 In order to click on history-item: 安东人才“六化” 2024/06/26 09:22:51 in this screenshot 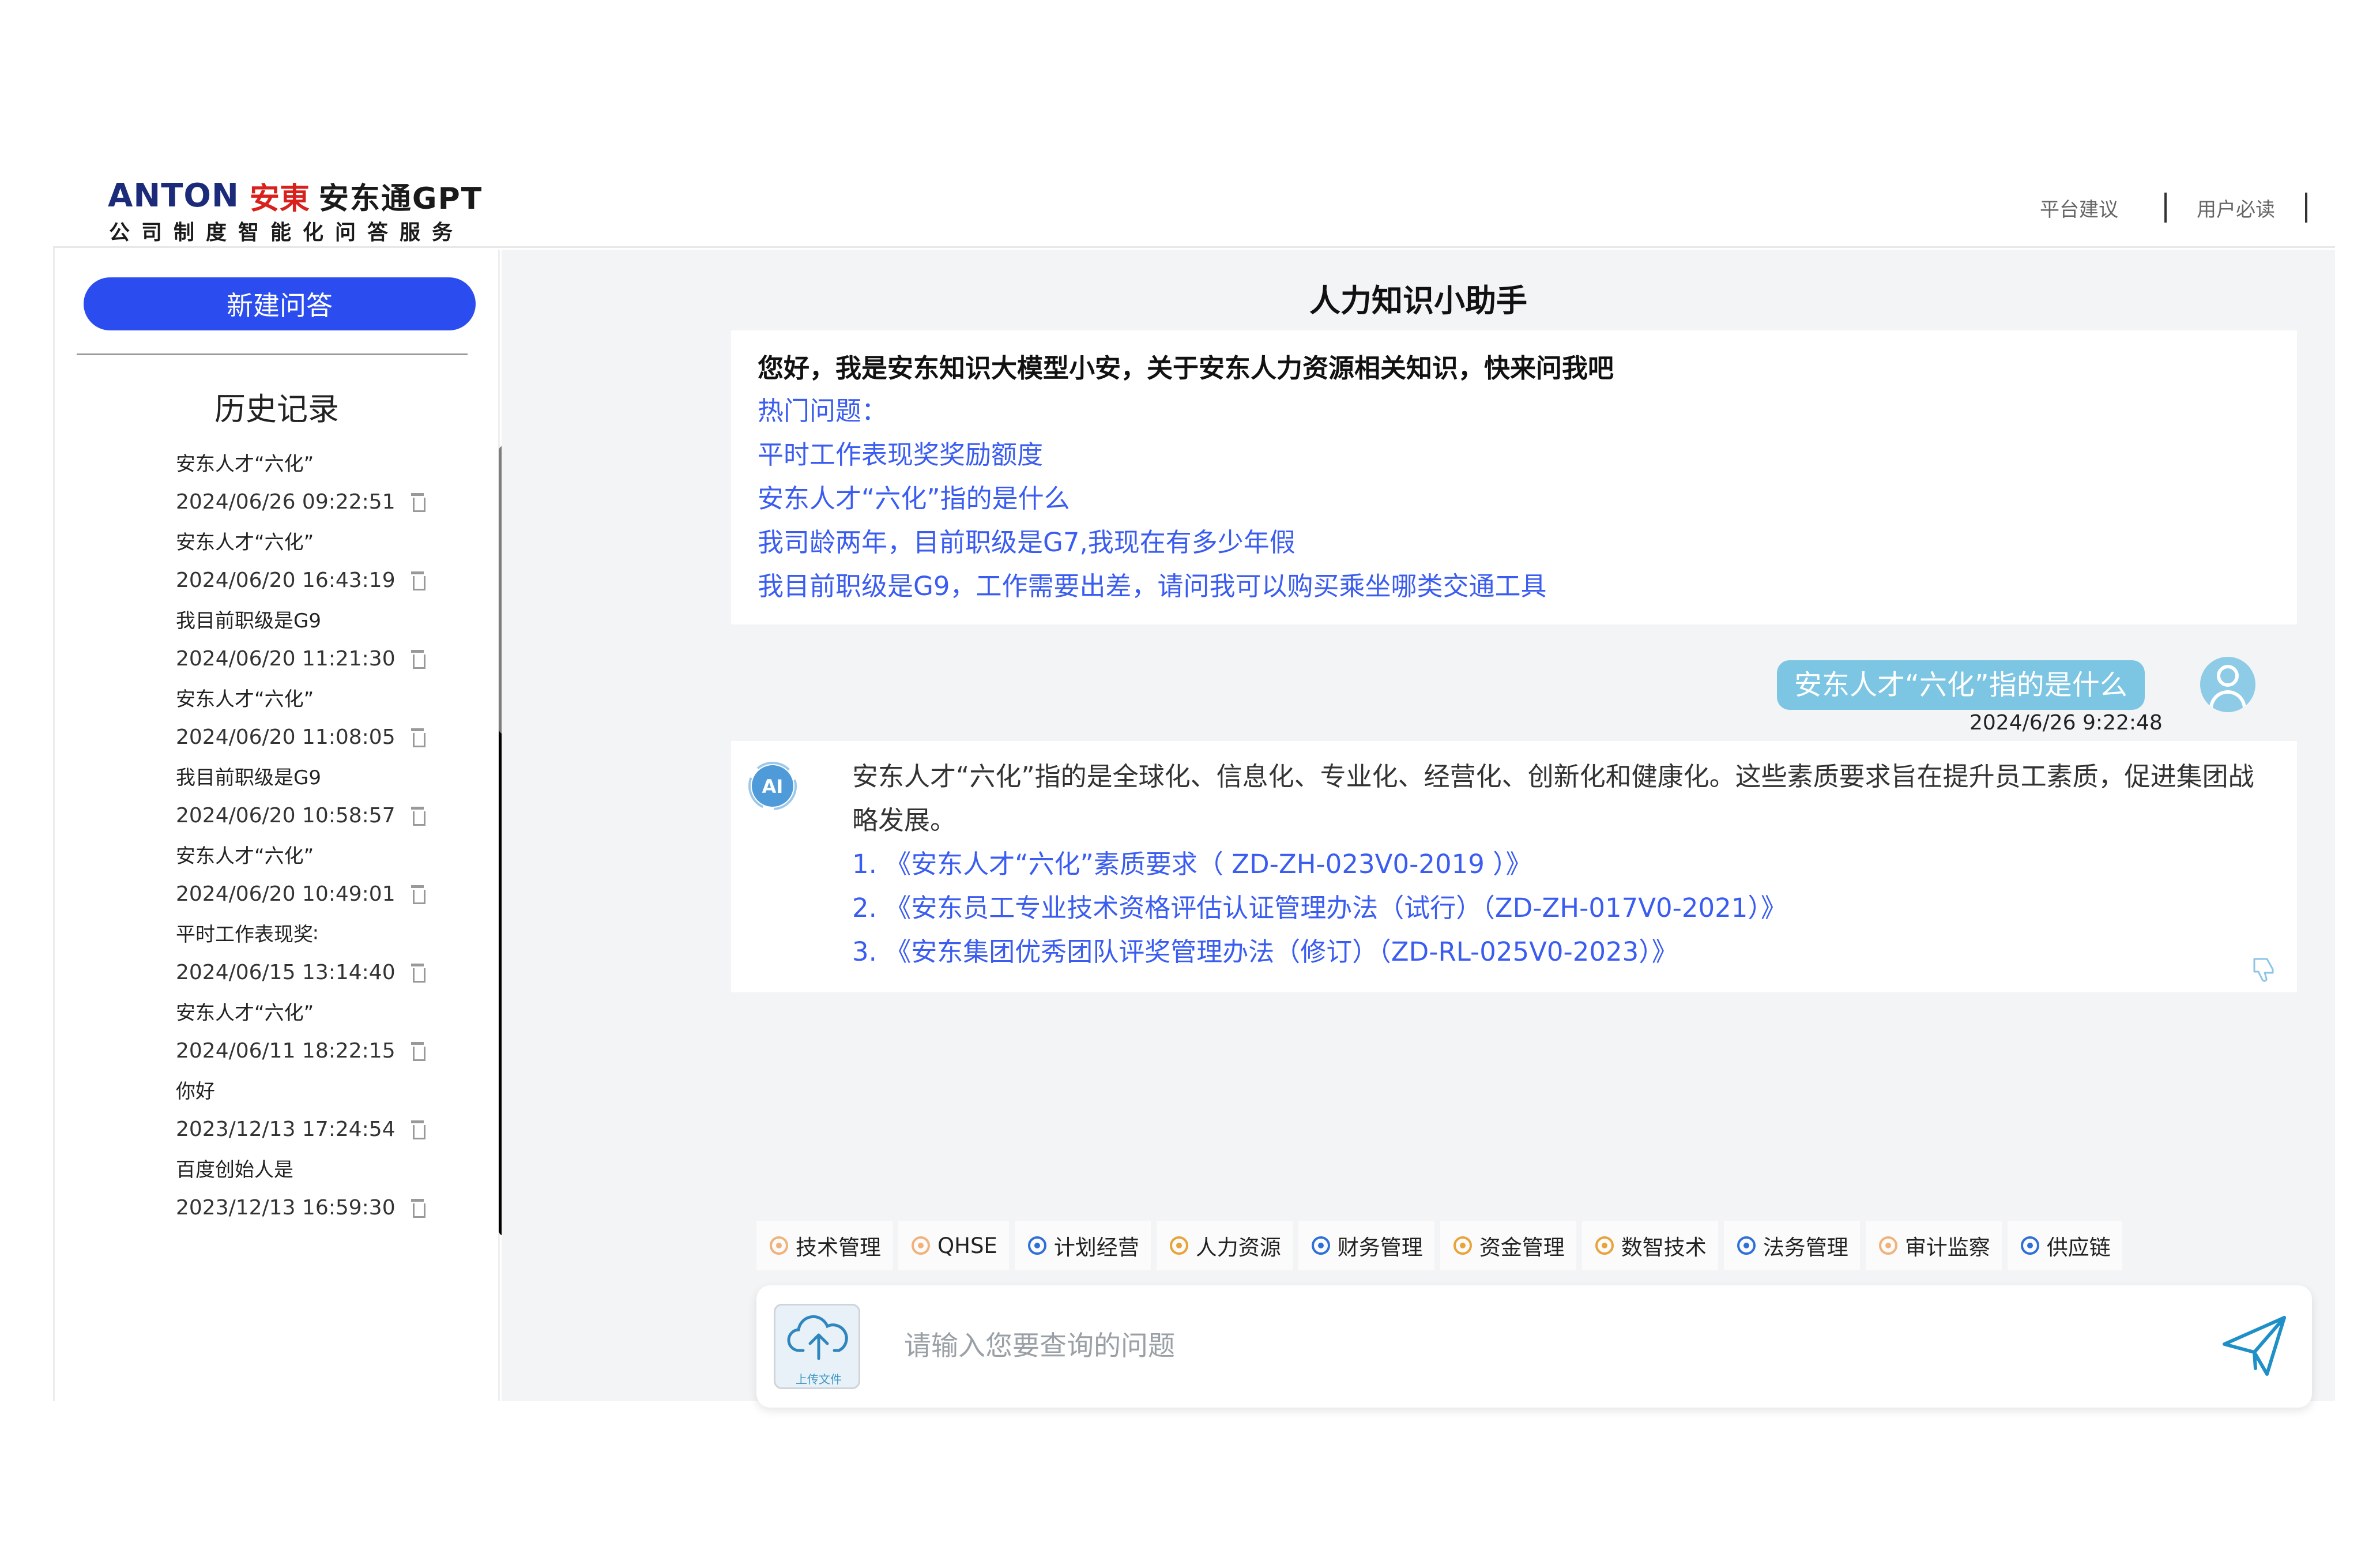, I will do `click(326, 485)`.